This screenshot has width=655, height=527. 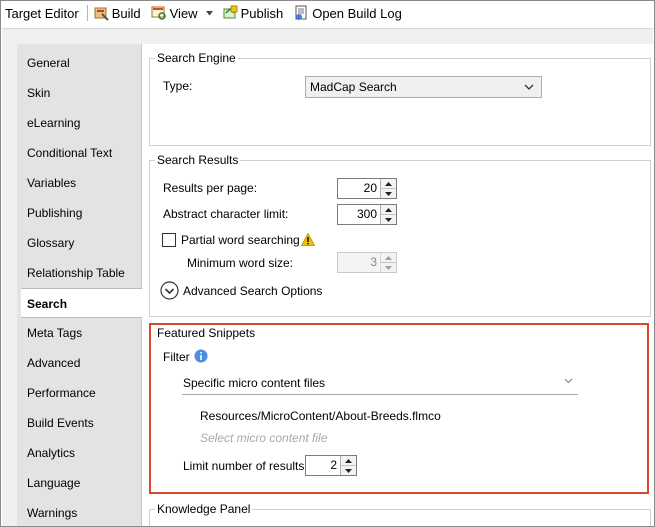 I want to click on advanced-search-options-toggle: Advanced Search Options, so click(x=252, y=291).